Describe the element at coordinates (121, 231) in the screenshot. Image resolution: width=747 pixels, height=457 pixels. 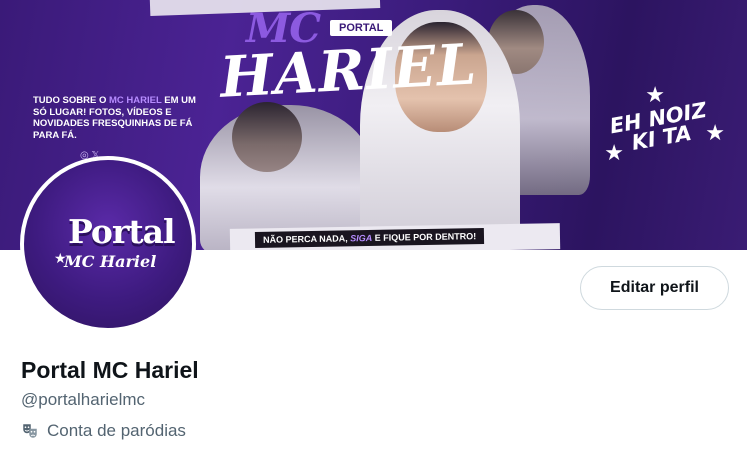
I see `avatar-logo-portal: Portal` at that location.